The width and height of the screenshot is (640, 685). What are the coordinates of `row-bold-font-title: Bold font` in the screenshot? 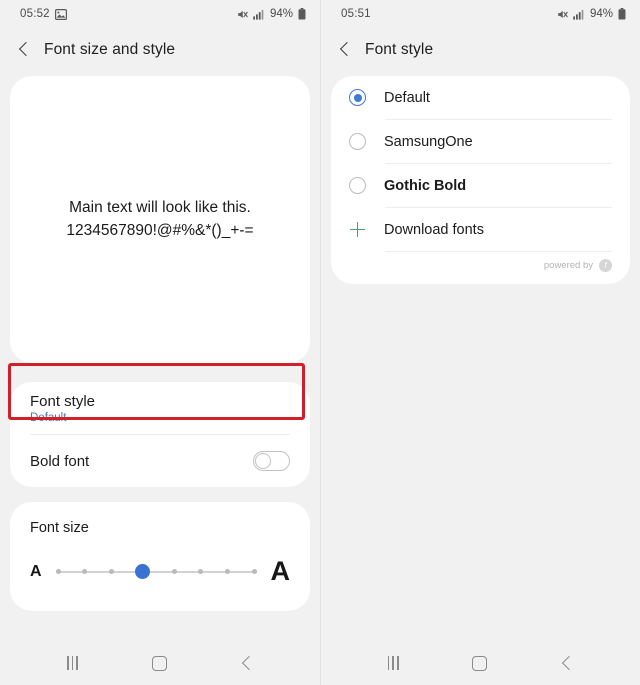 It's located at (60, 461).